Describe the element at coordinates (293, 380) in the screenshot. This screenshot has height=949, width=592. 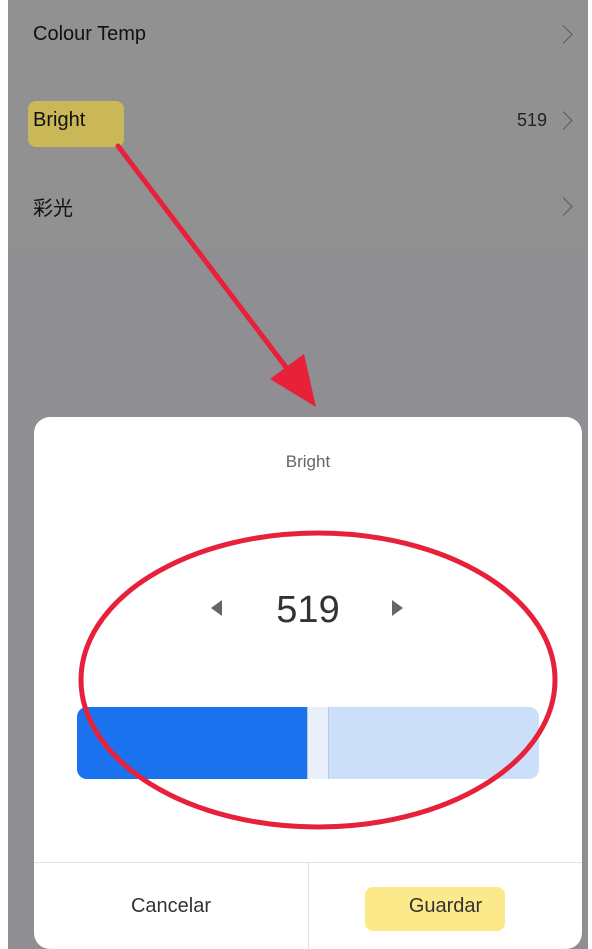
I see `annotation-arrowhead` at that location.